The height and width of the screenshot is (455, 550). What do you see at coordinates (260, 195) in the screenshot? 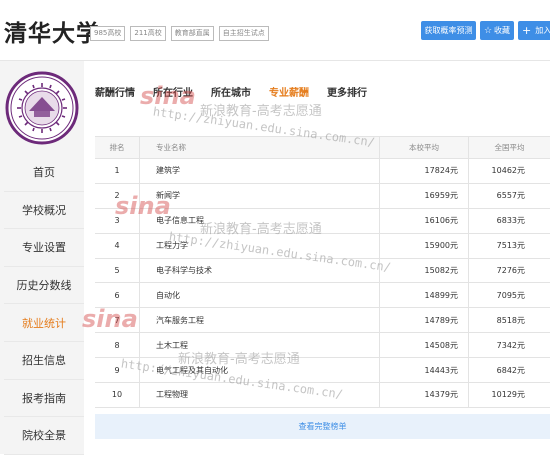
I see `cell-major: 新闻学` at bounding box center [260, 195].